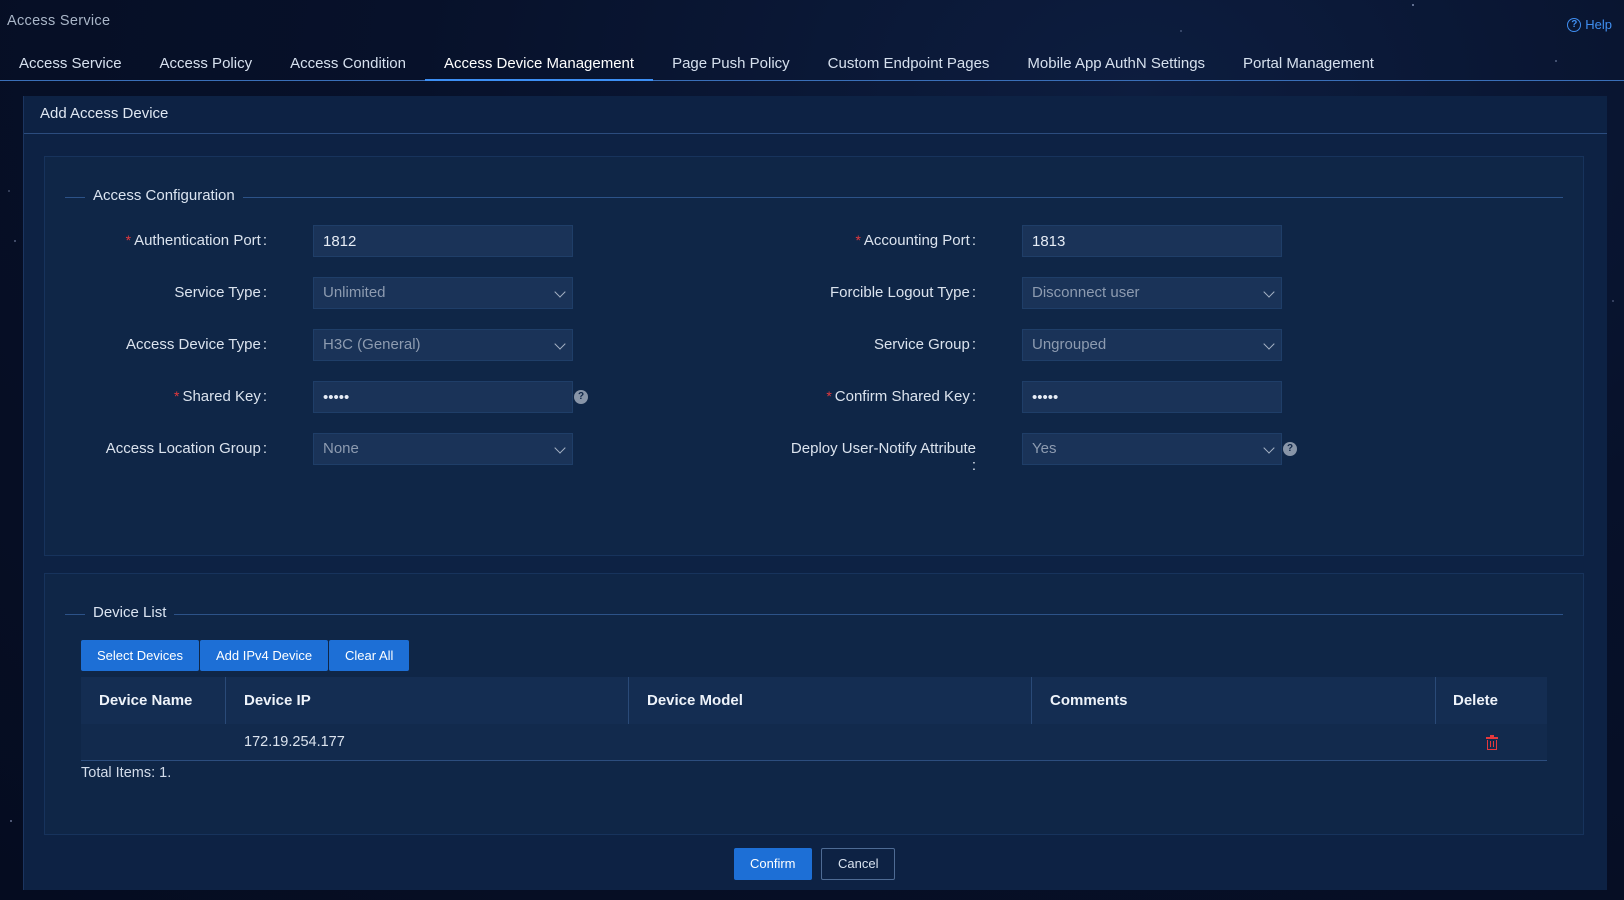  What do you see at coordinates (427, 700) in the screenshot?
I see `column-header-device-ip: Device IP` at bounding box center [427, 700].